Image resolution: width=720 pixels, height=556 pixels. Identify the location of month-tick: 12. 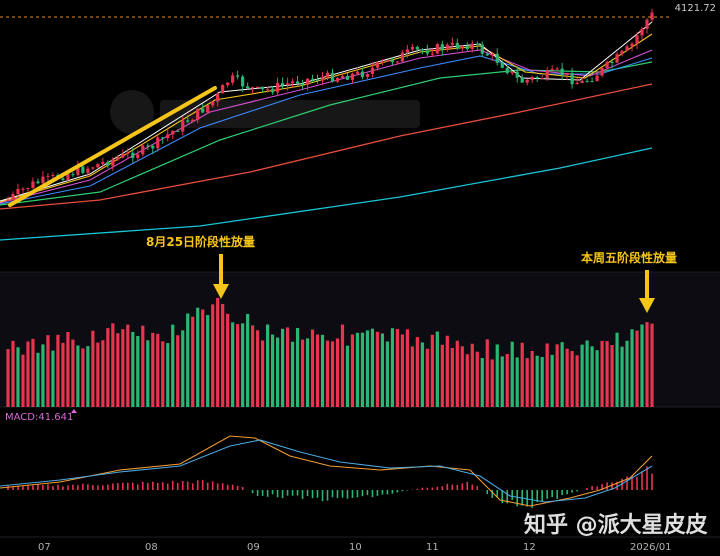
(529, 547).